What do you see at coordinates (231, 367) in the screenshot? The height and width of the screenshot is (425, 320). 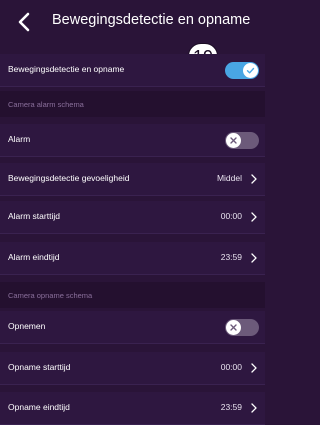 I see `record-start-value: 00:00` at bounding box center [231, 367].